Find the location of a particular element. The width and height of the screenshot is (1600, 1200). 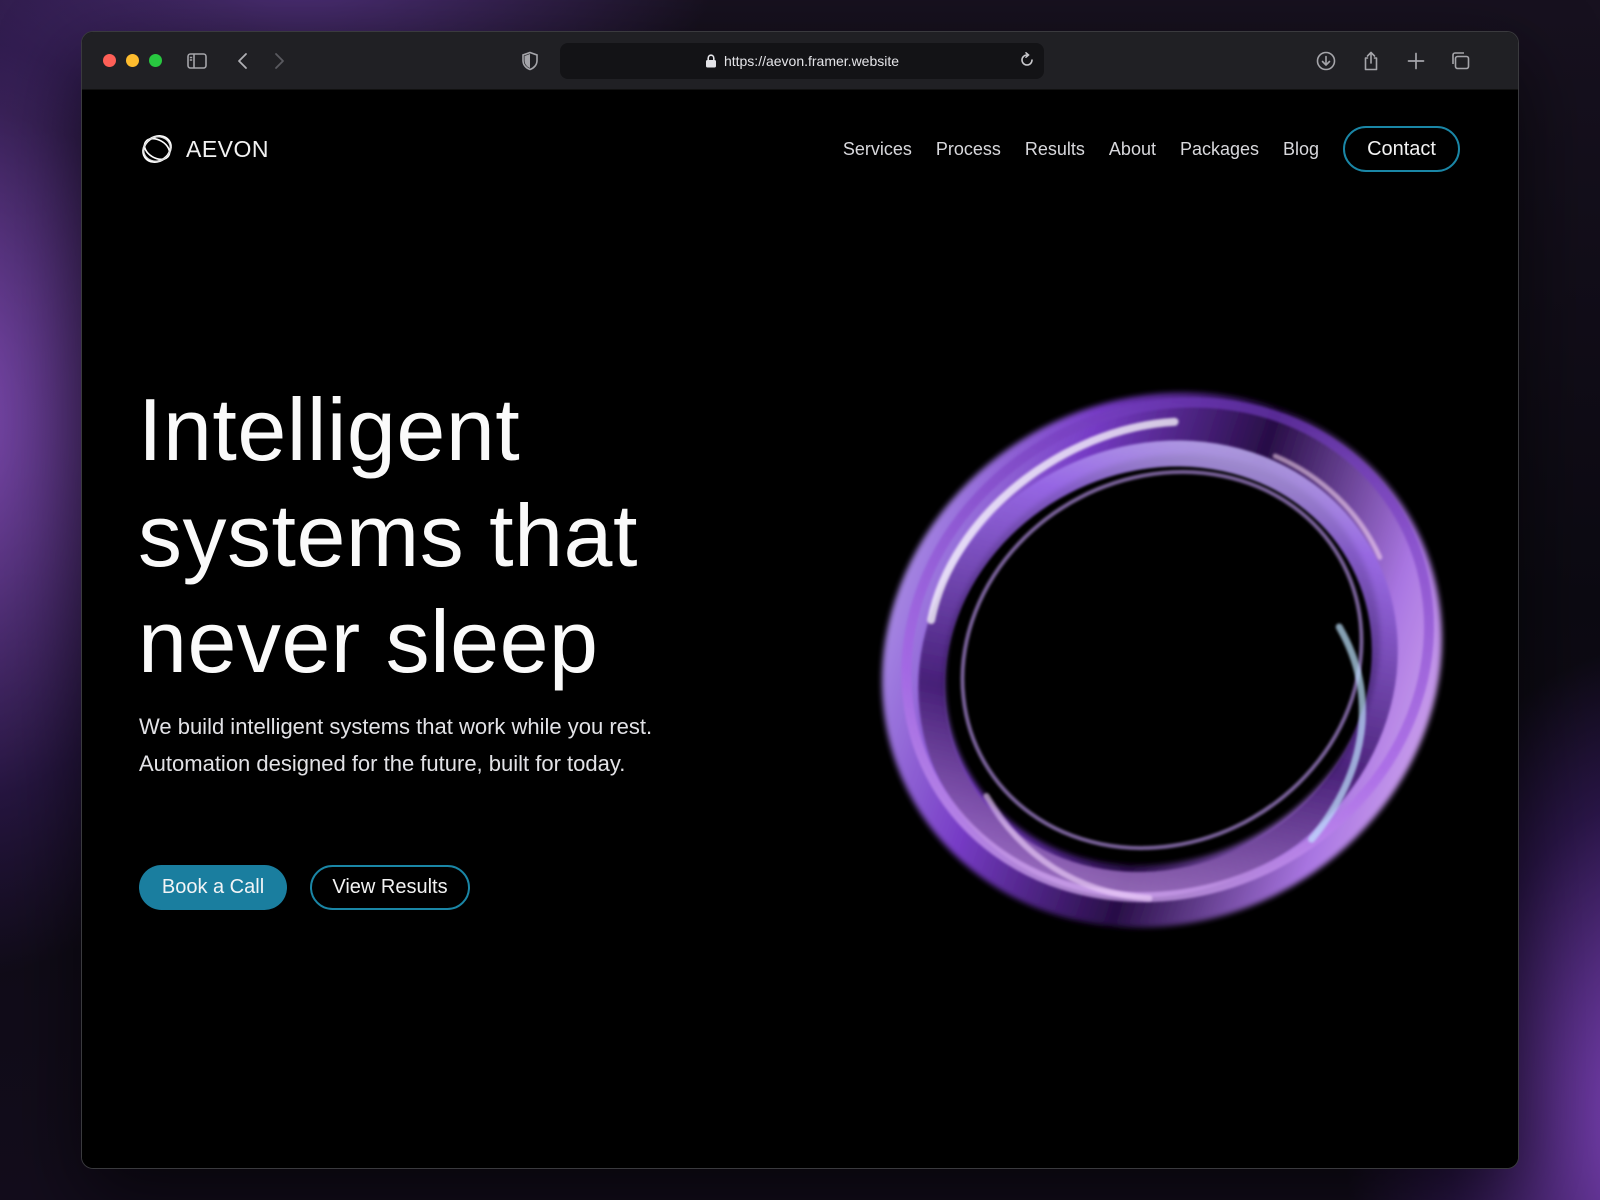

forward-icon is located at coordinates (279, 61).